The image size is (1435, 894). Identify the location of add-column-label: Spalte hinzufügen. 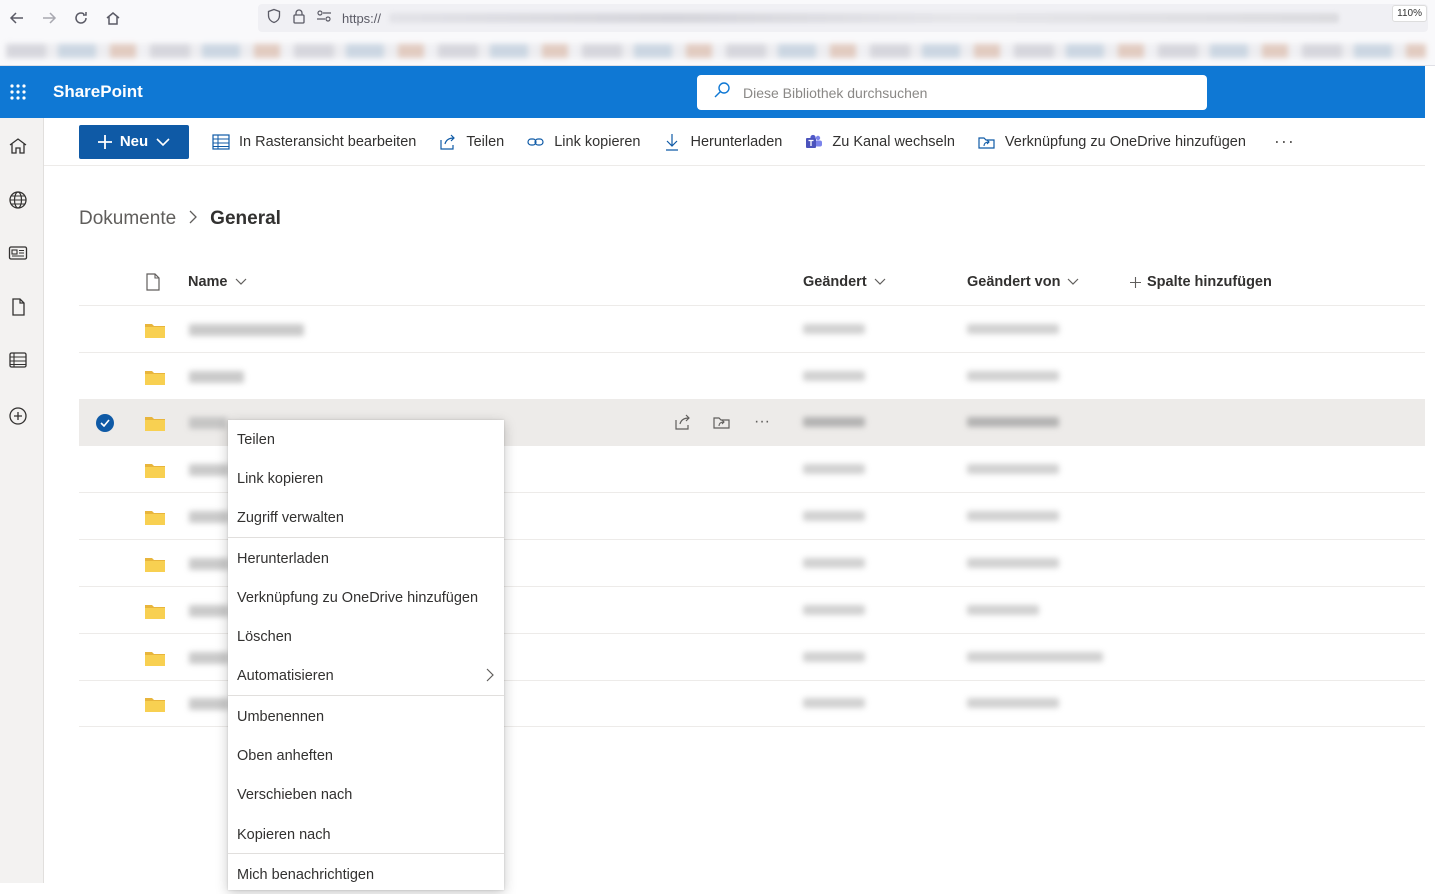
(1209, 282).